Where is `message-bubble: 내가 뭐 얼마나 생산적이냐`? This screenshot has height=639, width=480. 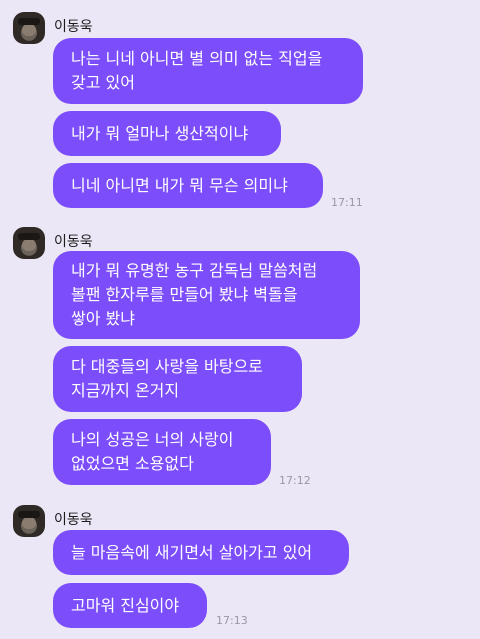 message-bubble: 내가 뭐 얼마나 생산적이냐 is located at coordinates (167, 133).